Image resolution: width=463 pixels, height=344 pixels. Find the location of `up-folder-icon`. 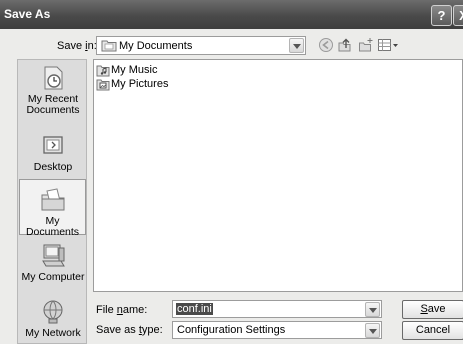

up-folder-icon is located at coordinates (345, 45).